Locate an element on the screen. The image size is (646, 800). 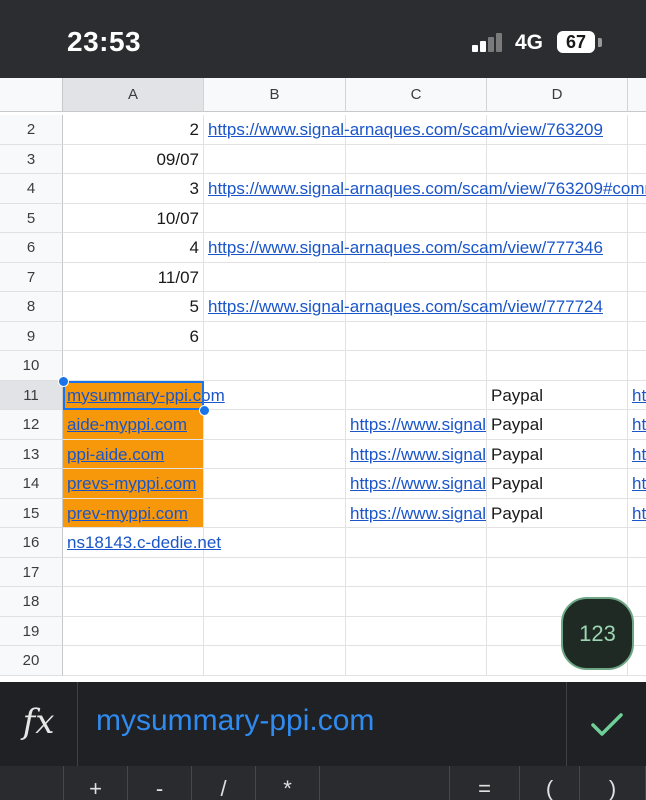
row-header: 8 is located at coordinates (31, 307).